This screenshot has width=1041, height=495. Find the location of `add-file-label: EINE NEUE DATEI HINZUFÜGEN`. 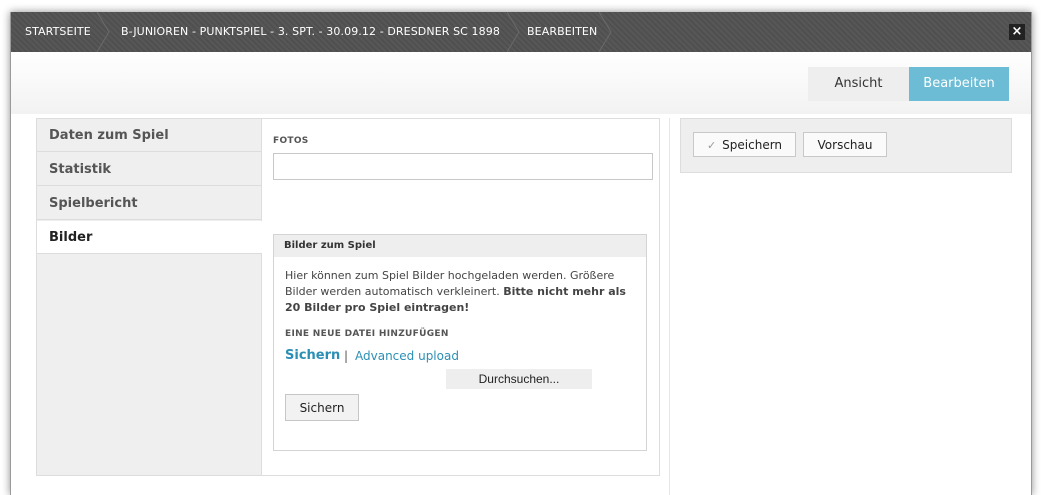

add-file-label: EINE NEUE DATEI HINZUFÜGEN is located at coordinates (367, 334).